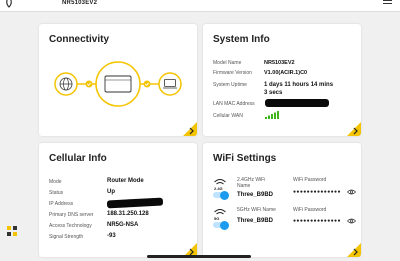  Describe the element at coordinates (245, 158) in the screenshot. I see `card-title: WiFi Settings` at that location.